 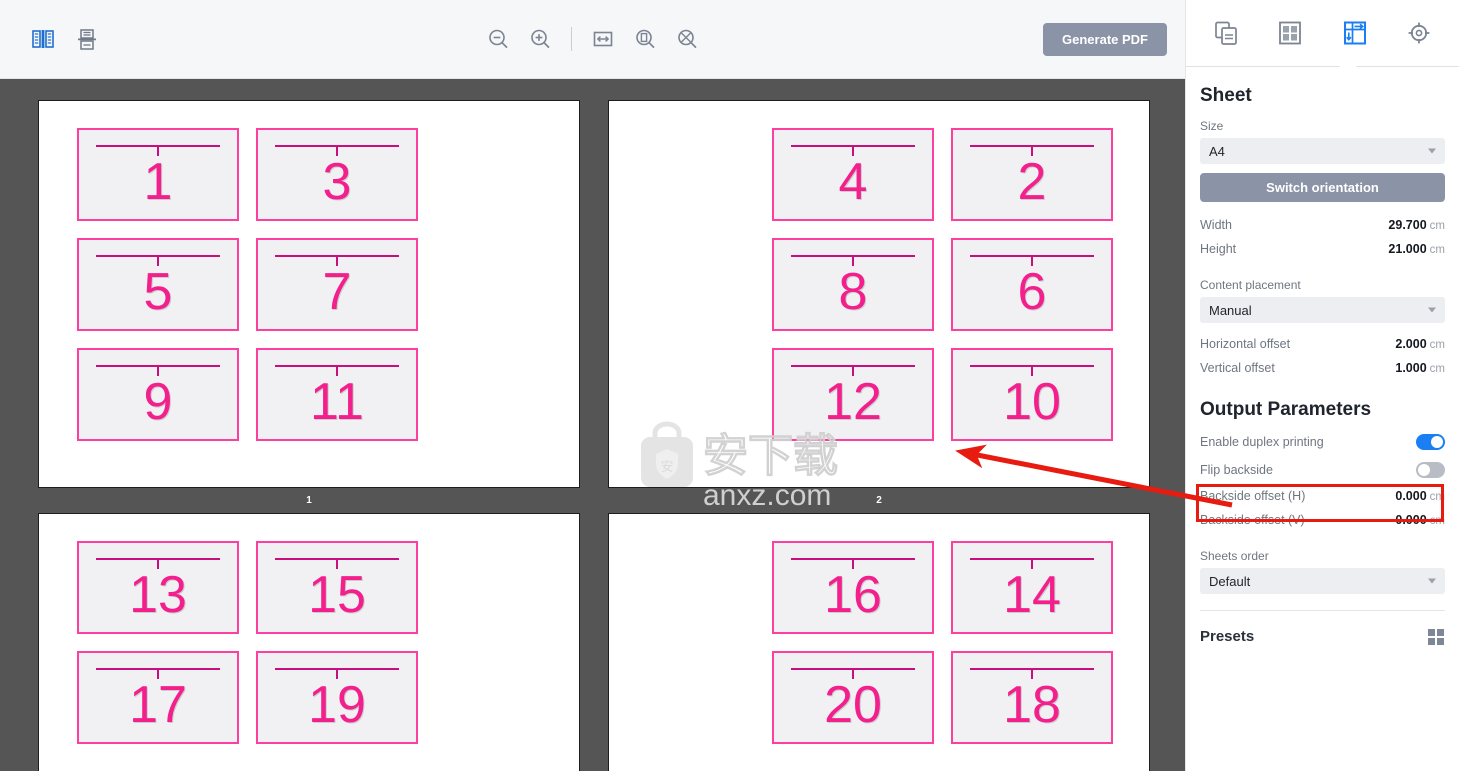 What do you see at coordinates (1419, 33) in the screenshot?
I see `tab-marks` at bounding box center [1419, 33].